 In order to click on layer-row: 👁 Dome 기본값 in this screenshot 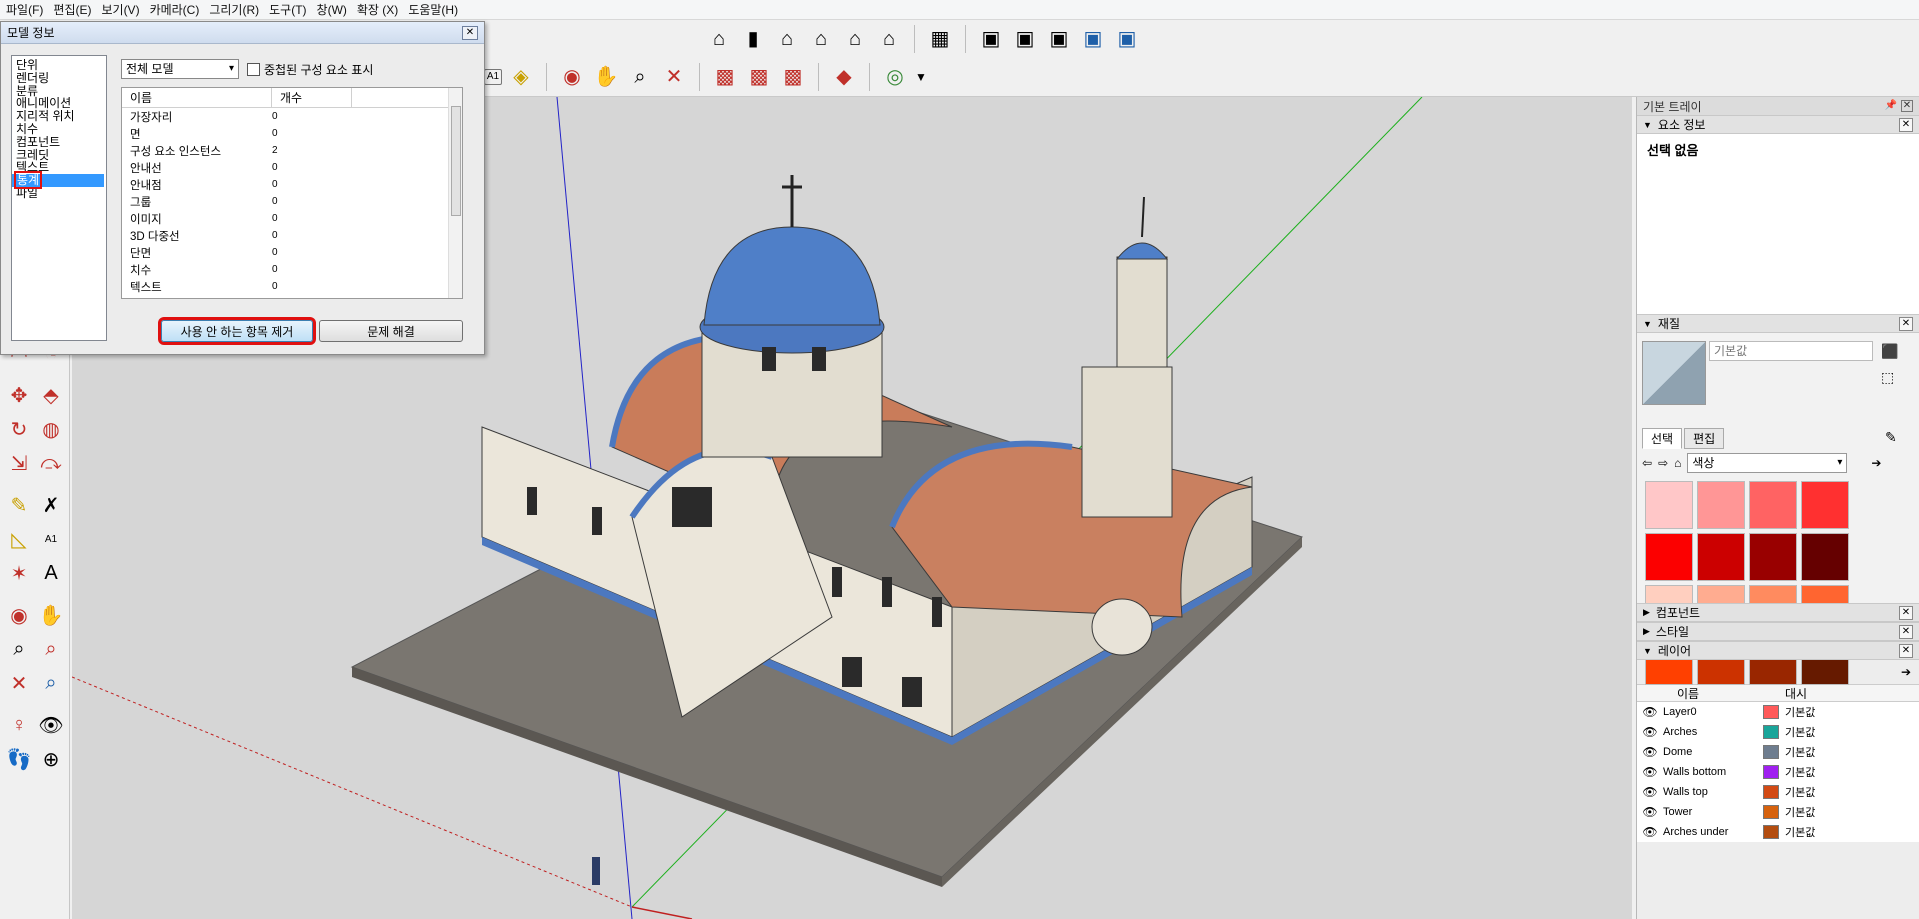, I will do `click(1778, 752)`.